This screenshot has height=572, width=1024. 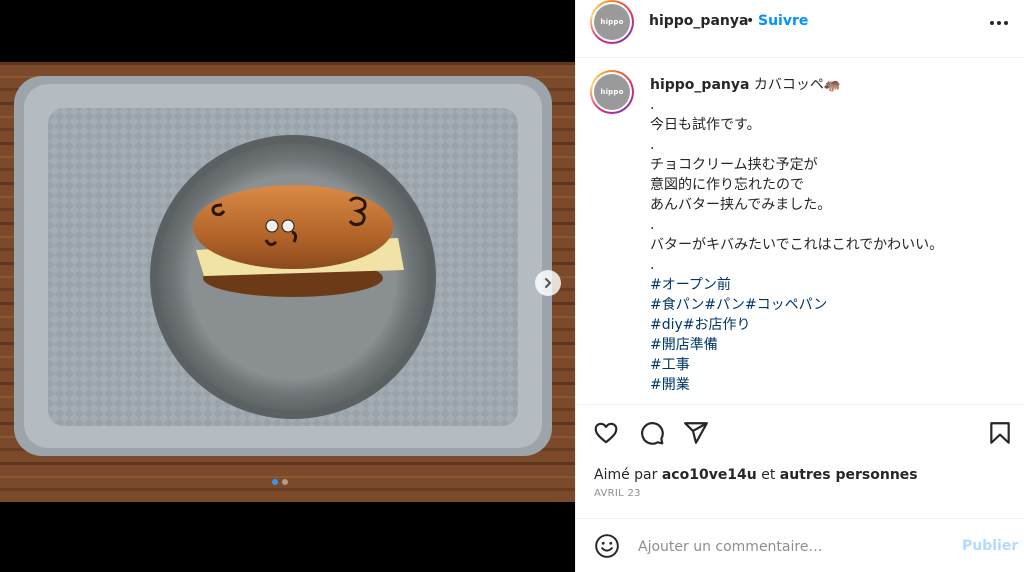 What do you see at coordinates (830, 365) in the screenshot?
I see `hashtag-link: #工事` at bounding box center [830, 365].